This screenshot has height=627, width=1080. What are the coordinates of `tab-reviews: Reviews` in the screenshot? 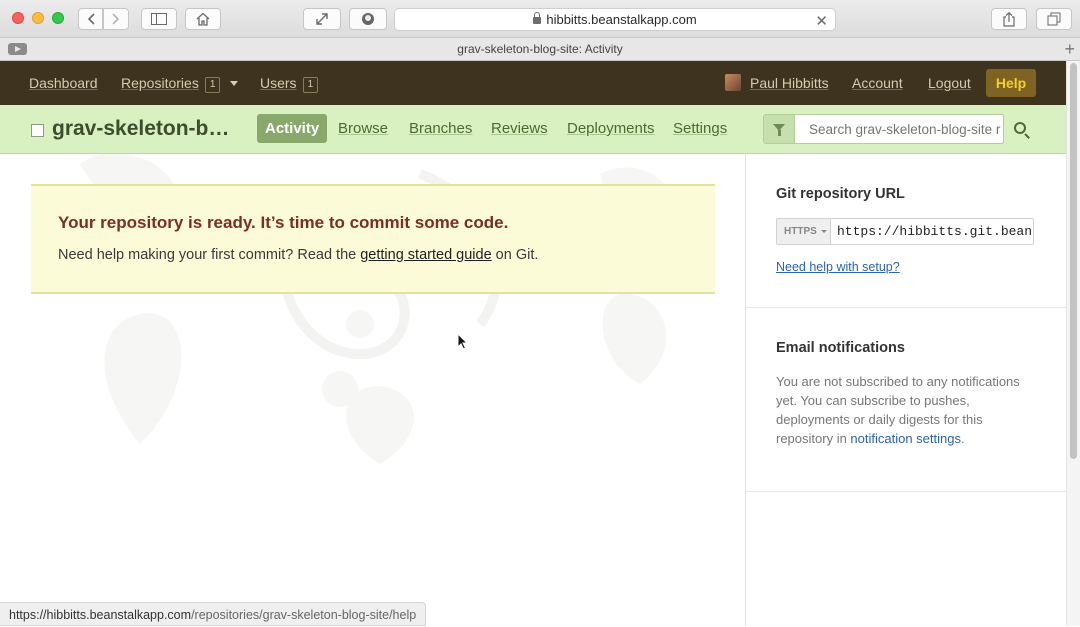 It's located at (519, 128).